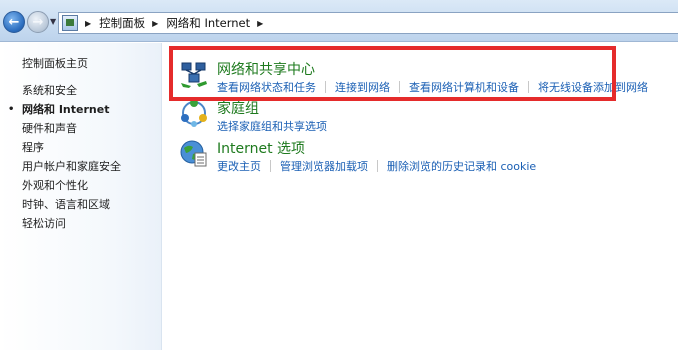  What do you see at coordinates (194, 153) in the screenshot?
I see `internet-options-icon` at bounding box center [194, 153].